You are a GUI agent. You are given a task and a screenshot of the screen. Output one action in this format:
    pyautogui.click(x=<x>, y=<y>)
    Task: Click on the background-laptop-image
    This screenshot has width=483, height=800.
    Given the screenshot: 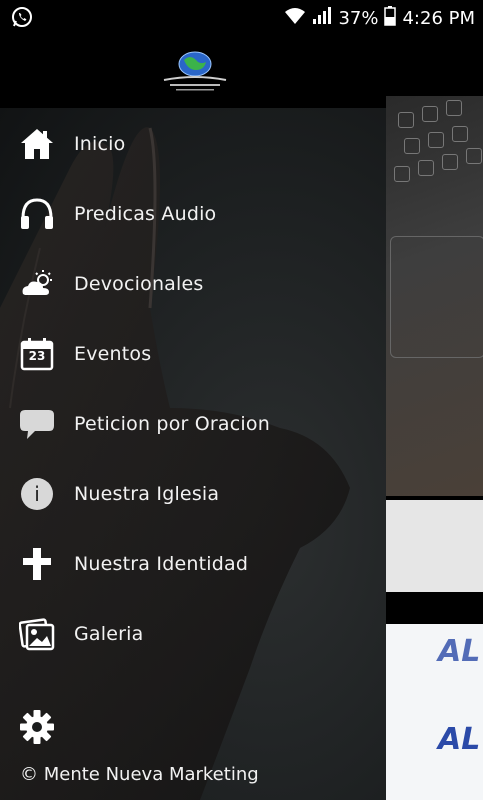 What is the action you would take?
    pyautogui.click(x=434, y=296)
    